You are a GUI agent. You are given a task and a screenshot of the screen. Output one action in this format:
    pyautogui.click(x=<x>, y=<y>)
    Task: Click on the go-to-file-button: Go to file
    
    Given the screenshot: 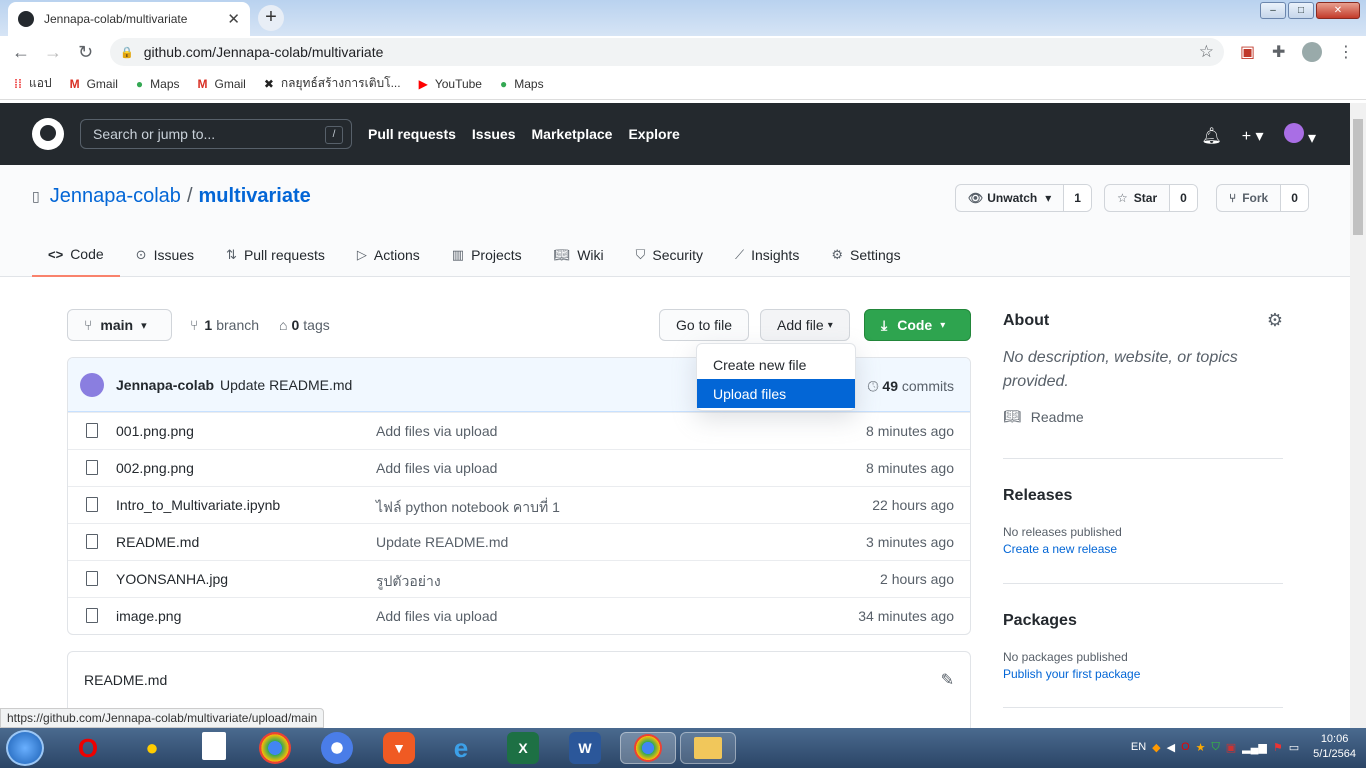 What is the action you would take?
    pyautogui.click(x=704, y=325)
    